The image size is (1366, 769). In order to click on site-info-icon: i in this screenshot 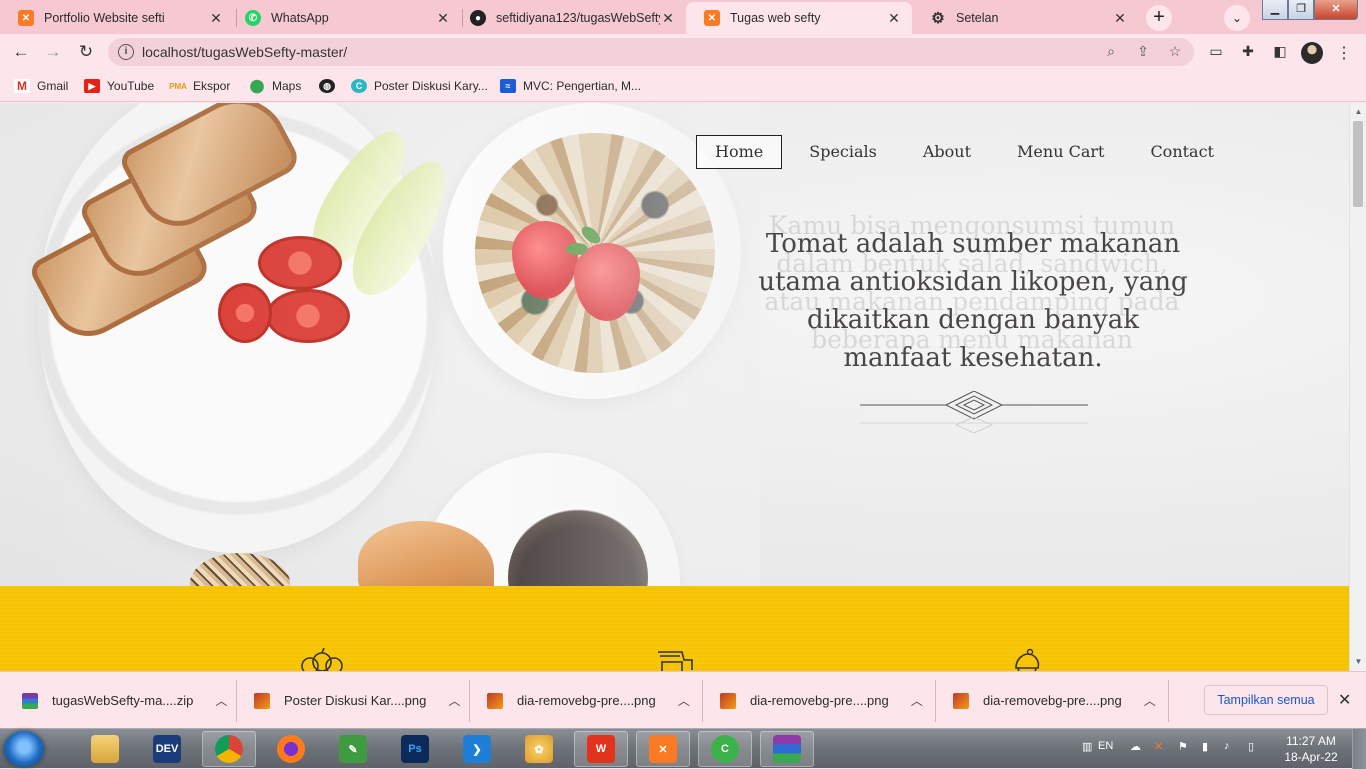, I will do `click(126, 52)`.